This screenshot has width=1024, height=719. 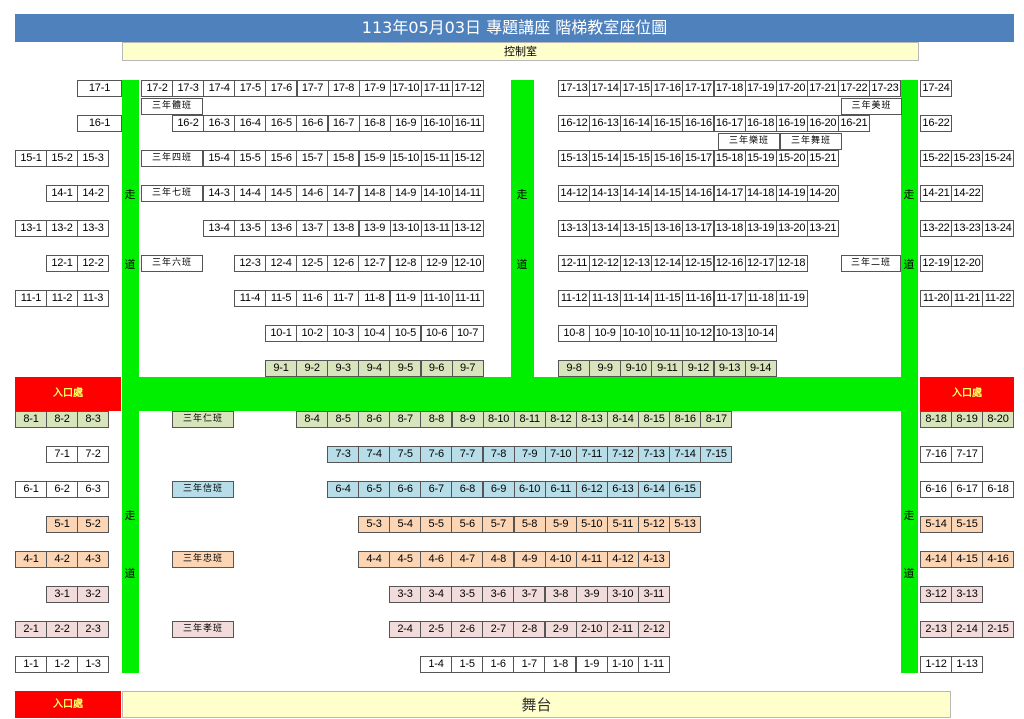 What do you see at coordinates (654, 489) in the screenshot?
I see `seat: 6-14` at bounding box center [654, 489].